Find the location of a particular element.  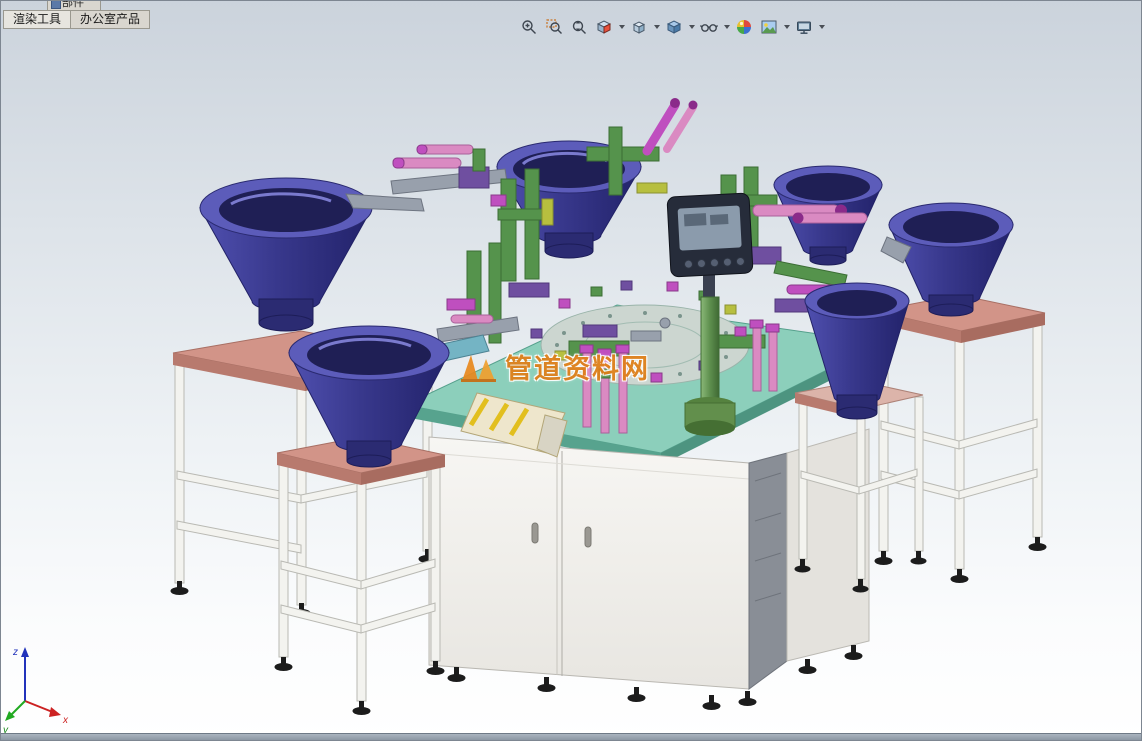

edit-appearance-button is located at coordinates (744, 27).